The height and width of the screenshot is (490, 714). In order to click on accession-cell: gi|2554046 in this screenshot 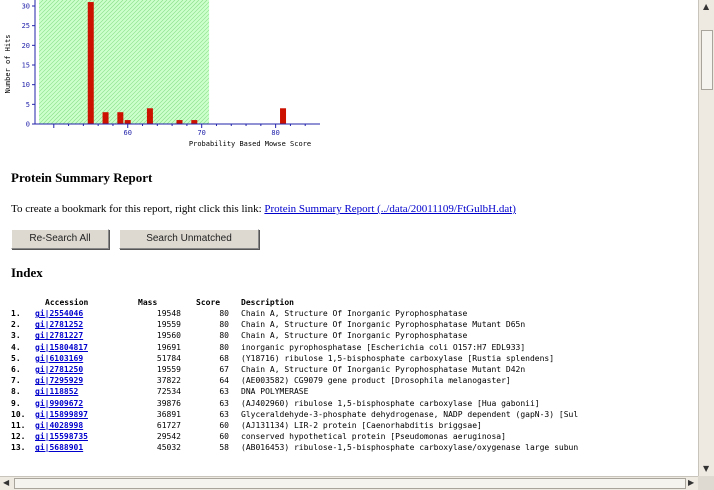, I will do `click(86, 313)`.